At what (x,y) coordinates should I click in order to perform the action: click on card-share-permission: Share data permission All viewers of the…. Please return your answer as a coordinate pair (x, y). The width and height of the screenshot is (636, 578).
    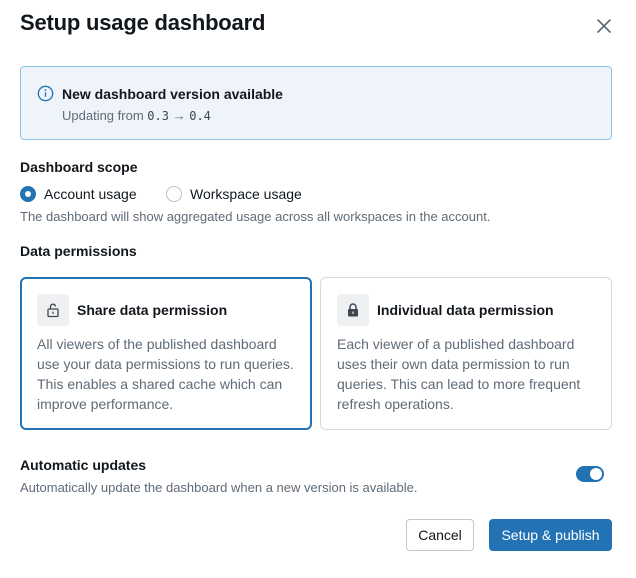
    Looking at the image, I should click on (166, 353).